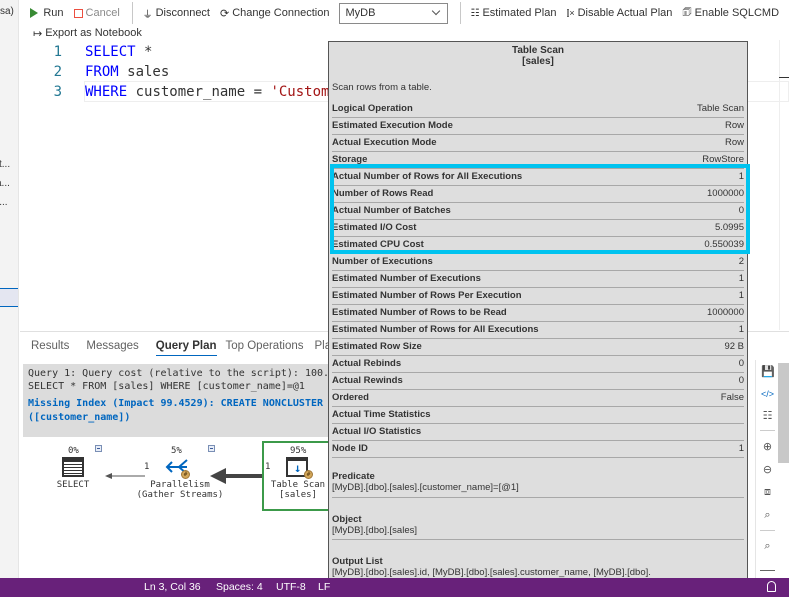  What do you see at coordinates (265, 347) in the screenshot?
I see `tab-top-operations: Top Operations` at bounding box center [265, 347].